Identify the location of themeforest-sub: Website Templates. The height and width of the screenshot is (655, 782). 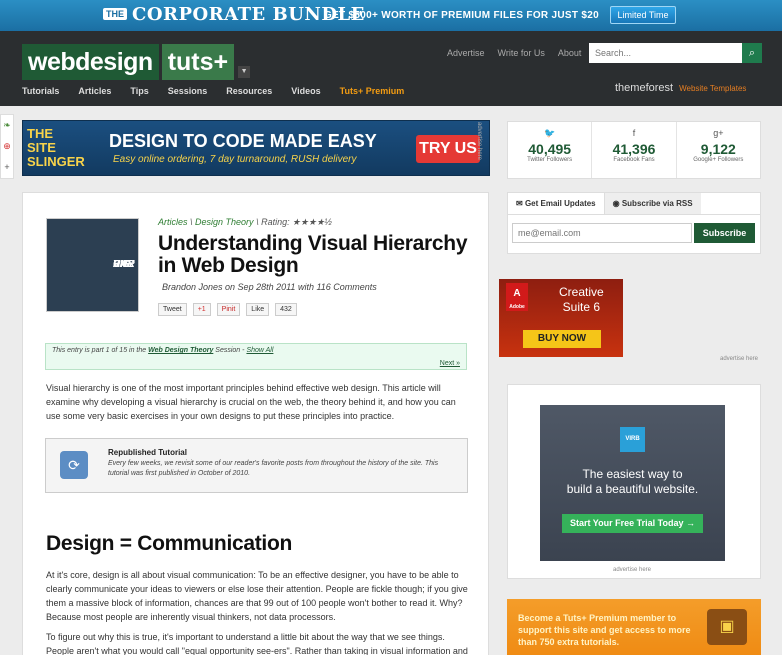
(713, 88).